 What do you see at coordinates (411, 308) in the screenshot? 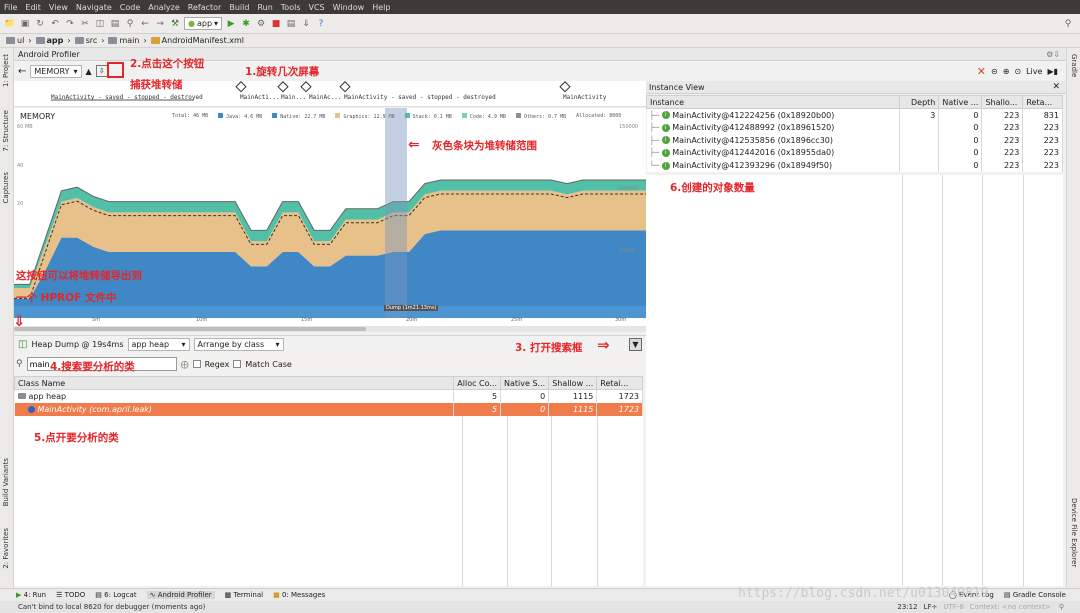
I see `dump-tooltip: Dump (1m21.13ms)` at bounding box center [411, 308].